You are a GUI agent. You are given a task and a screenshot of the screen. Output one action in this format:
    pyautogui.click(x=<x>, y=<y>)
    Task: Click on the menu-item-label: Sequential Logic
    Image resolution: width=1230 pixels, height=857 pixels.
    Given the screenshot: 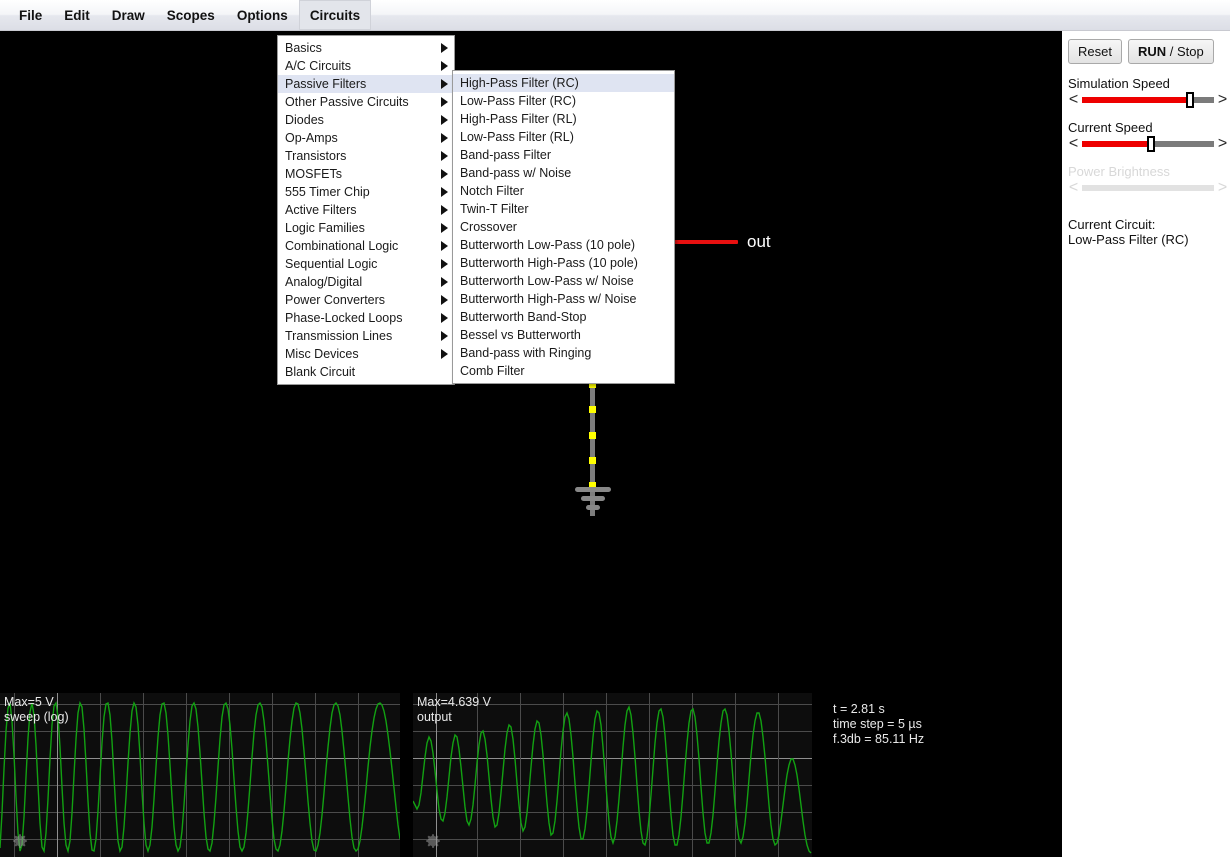 What is the action you would take?
    pyautogui.click(x=331, y=264)
    